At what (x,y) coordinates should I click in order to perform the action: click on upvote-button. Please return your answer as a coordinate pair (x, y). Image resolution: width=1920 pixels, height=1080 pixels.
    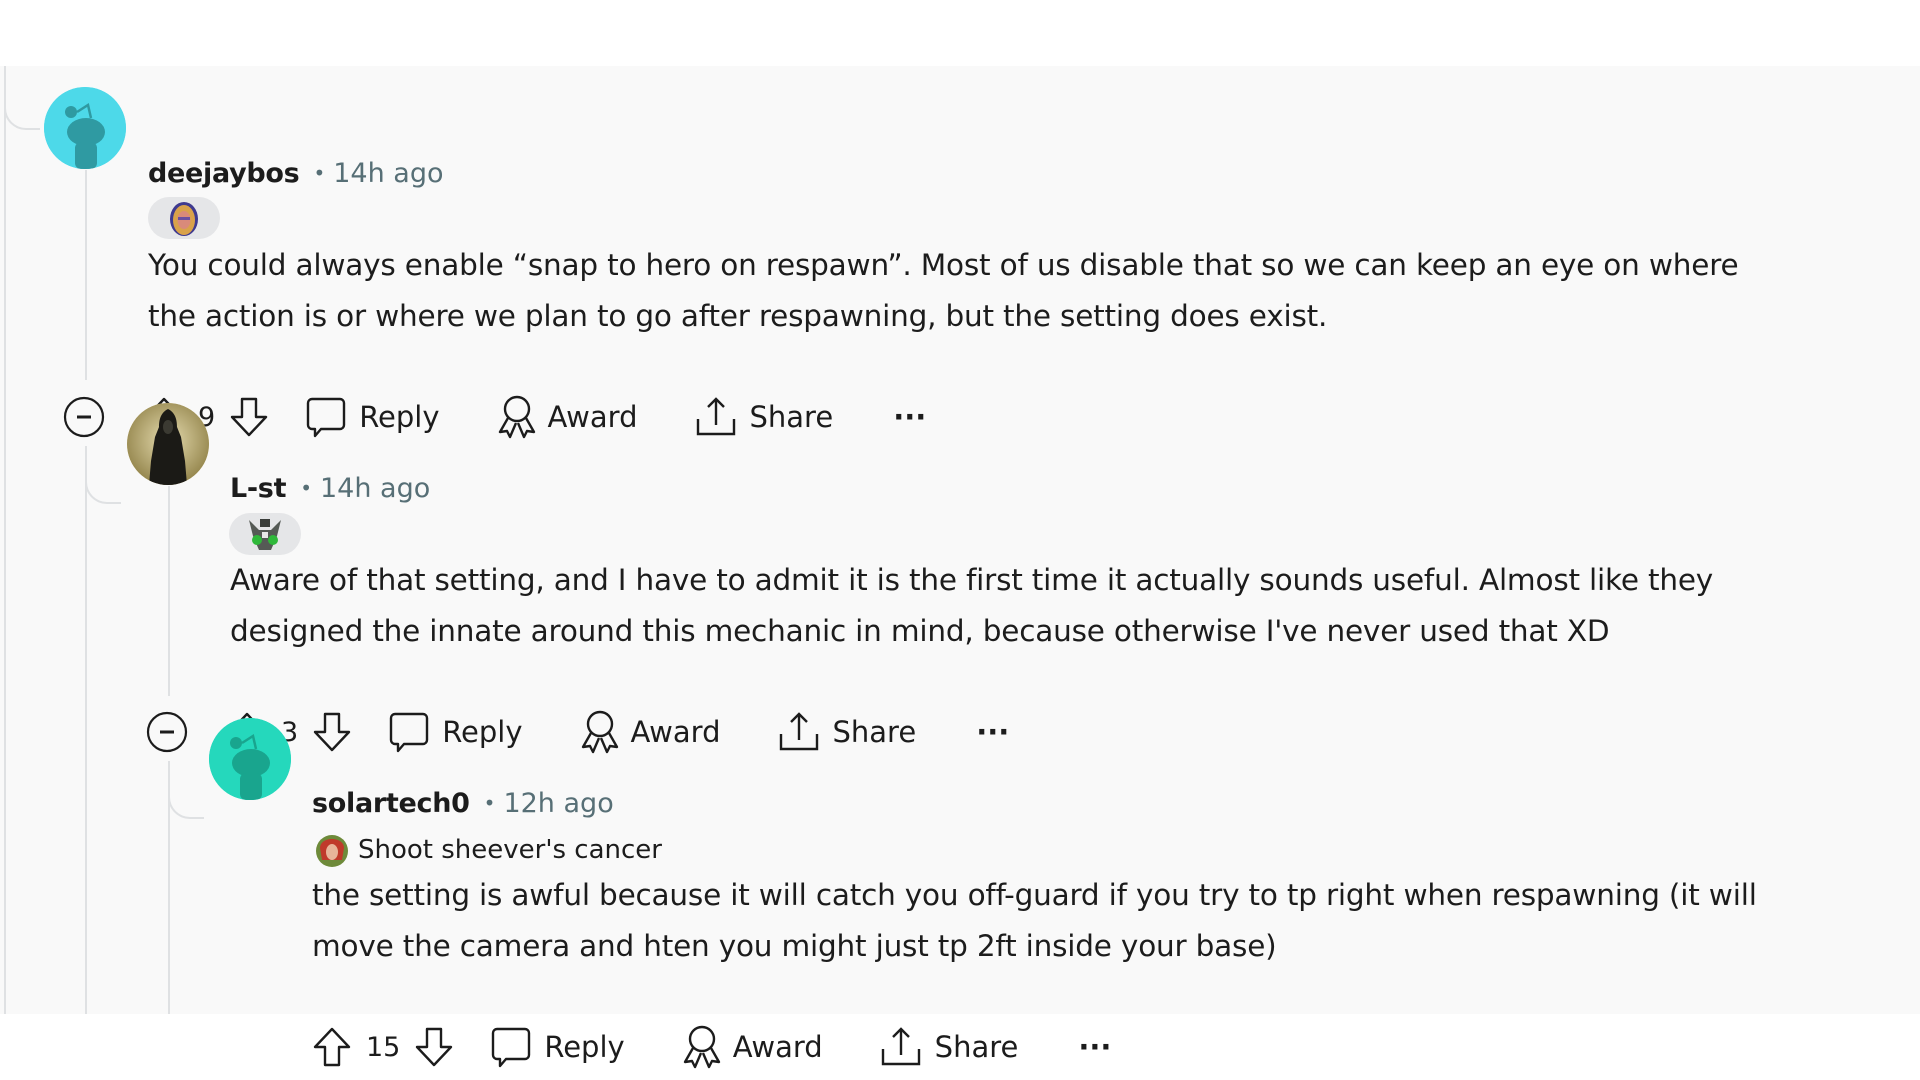
    Looking at the image, I should click on (332, 1047).